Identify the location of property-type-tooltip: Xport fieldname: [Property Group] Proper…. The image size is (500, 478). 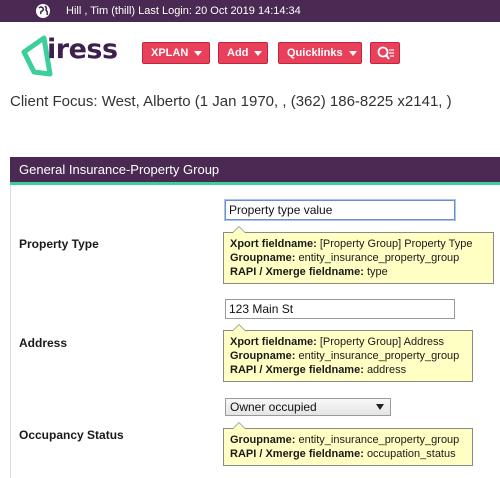
(358, 255).